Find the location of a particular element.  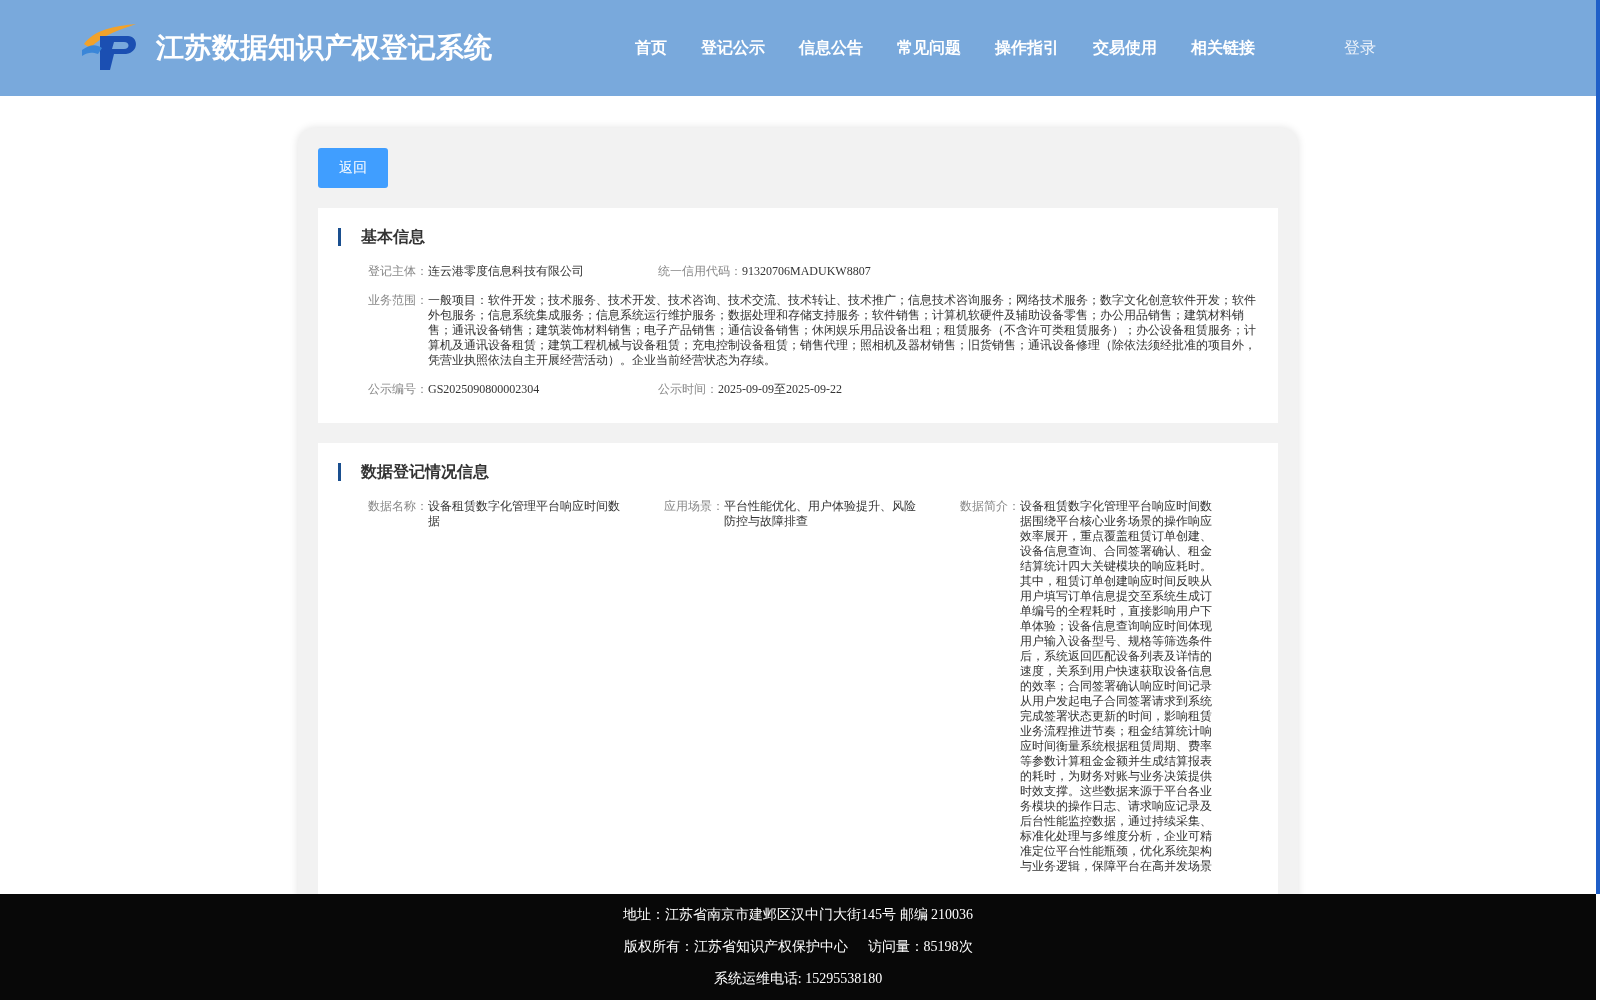

field-value: GS2025090800002304 is located at coordinates (484, 389).